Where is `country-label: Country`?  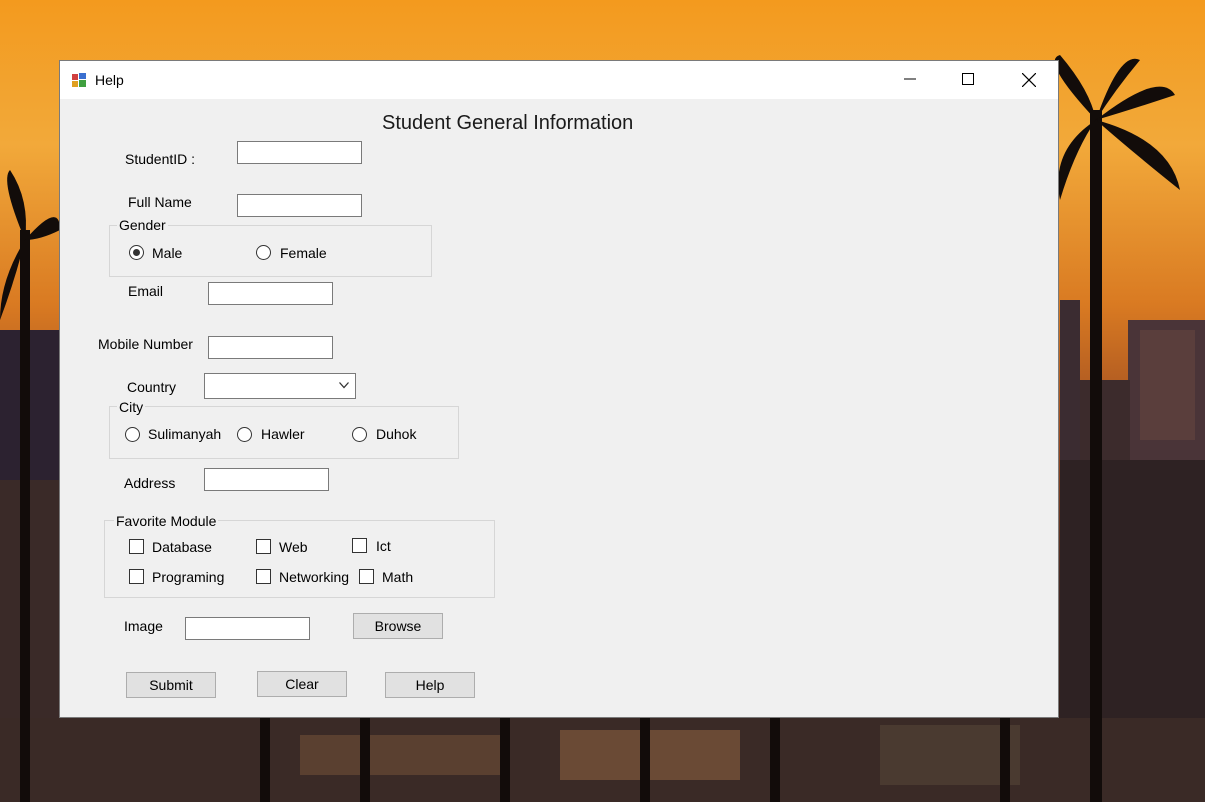
country-label: Country is located at coordinates (152, 387).